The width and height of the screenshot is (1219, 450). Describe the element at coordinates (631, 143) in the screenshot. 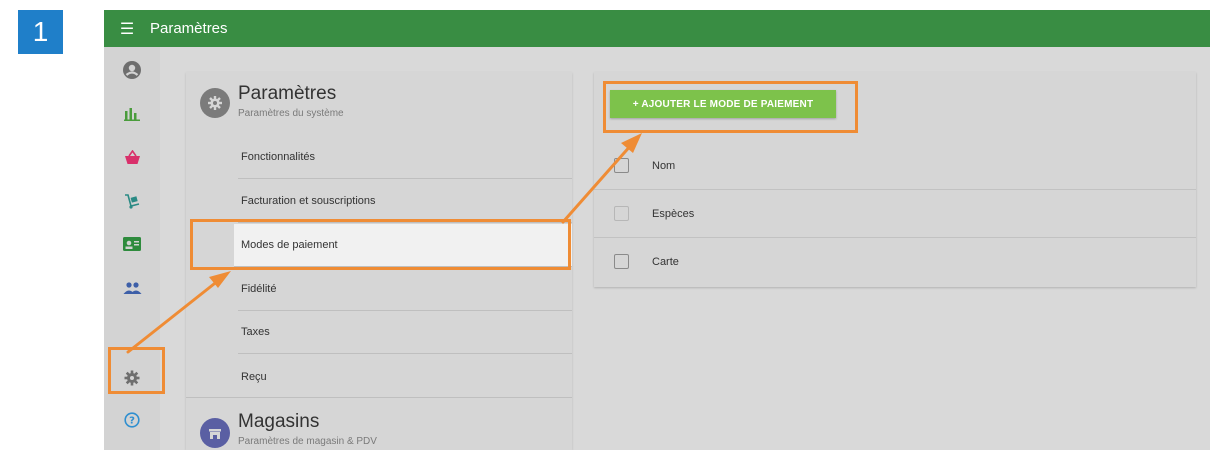

I see `arrow-head` at that location.